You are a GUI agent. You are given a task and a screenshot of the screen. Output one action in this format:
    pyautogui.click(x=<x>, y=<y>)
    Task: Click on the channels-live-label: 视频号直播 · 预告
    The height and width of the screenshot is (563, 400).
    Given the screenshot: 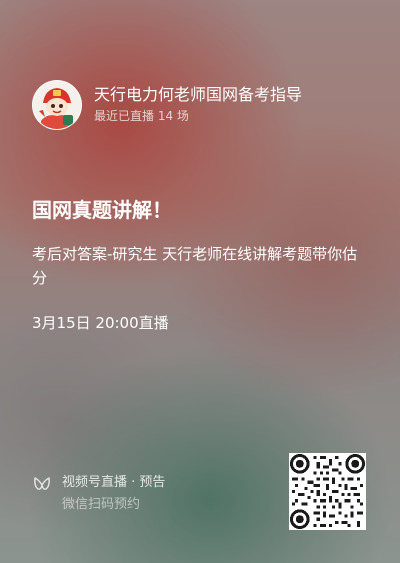 What is the action you would take?
    pyautogui.click(x=114, y=482)
    